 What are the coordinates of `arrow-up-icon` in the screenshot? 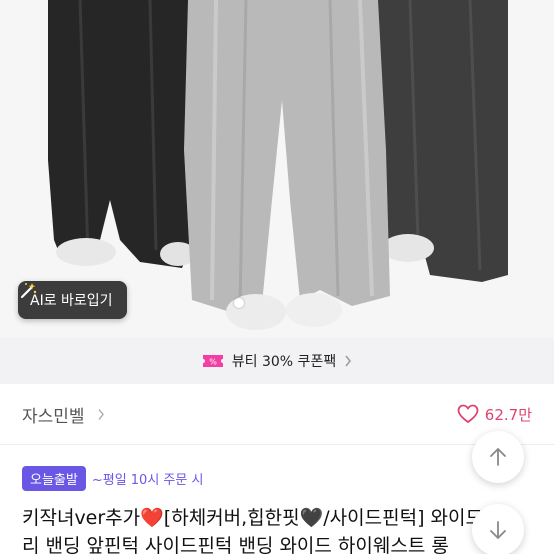 It's located at (498, 457).